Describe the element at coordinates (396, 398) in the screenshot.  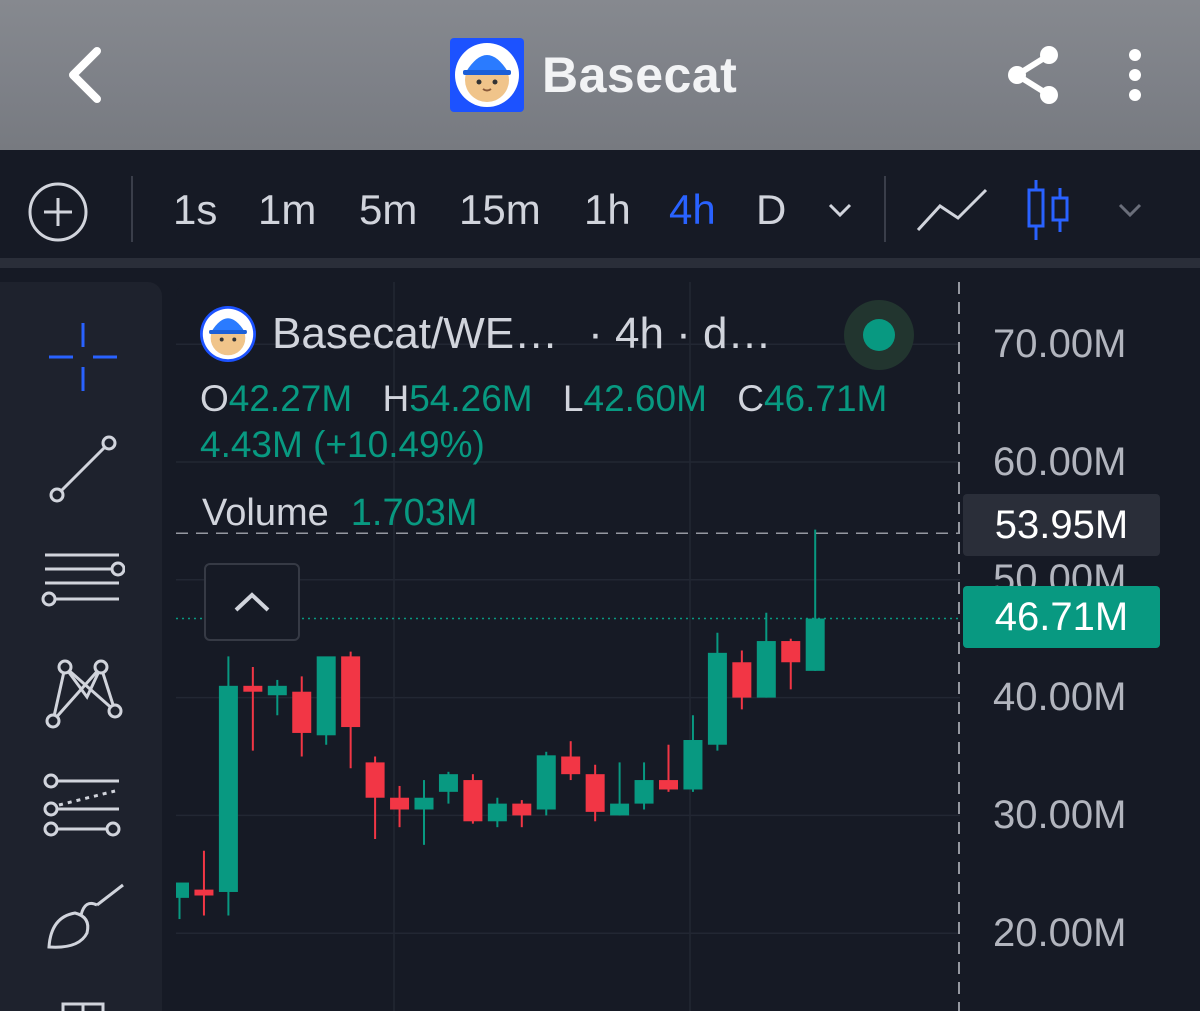
I see `high-label: H` at that location.